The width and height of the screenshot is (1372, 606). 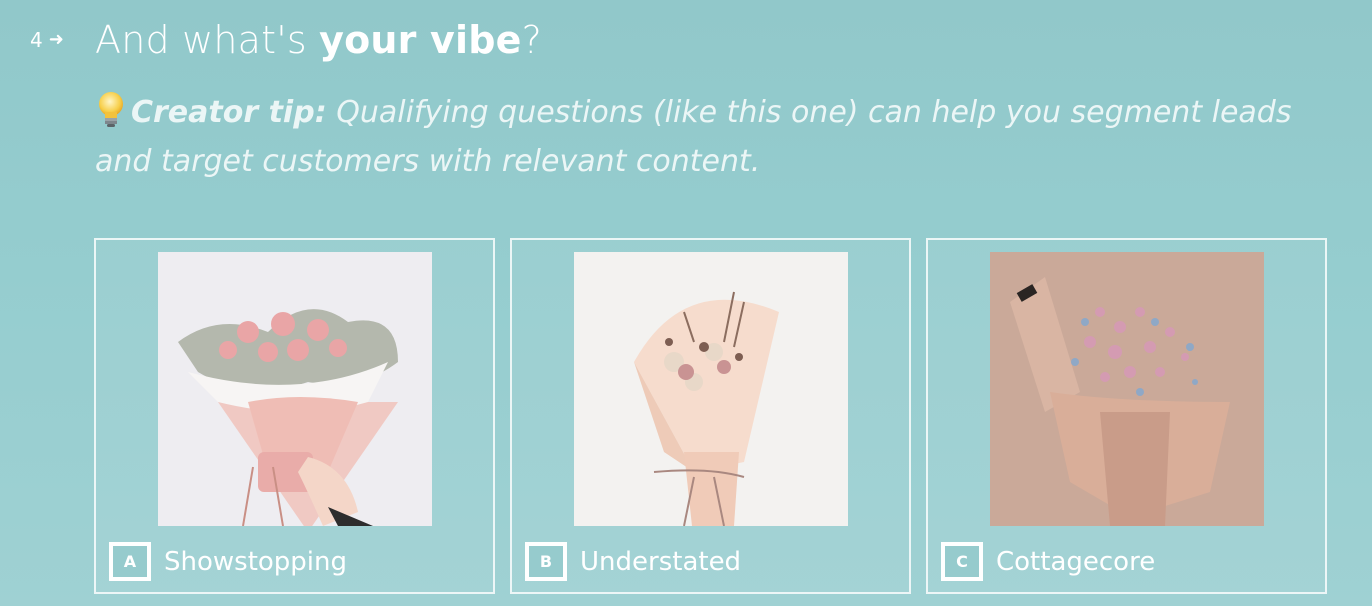 I want to click on question-title-prefix: And what's, so click(x=207, y=40).